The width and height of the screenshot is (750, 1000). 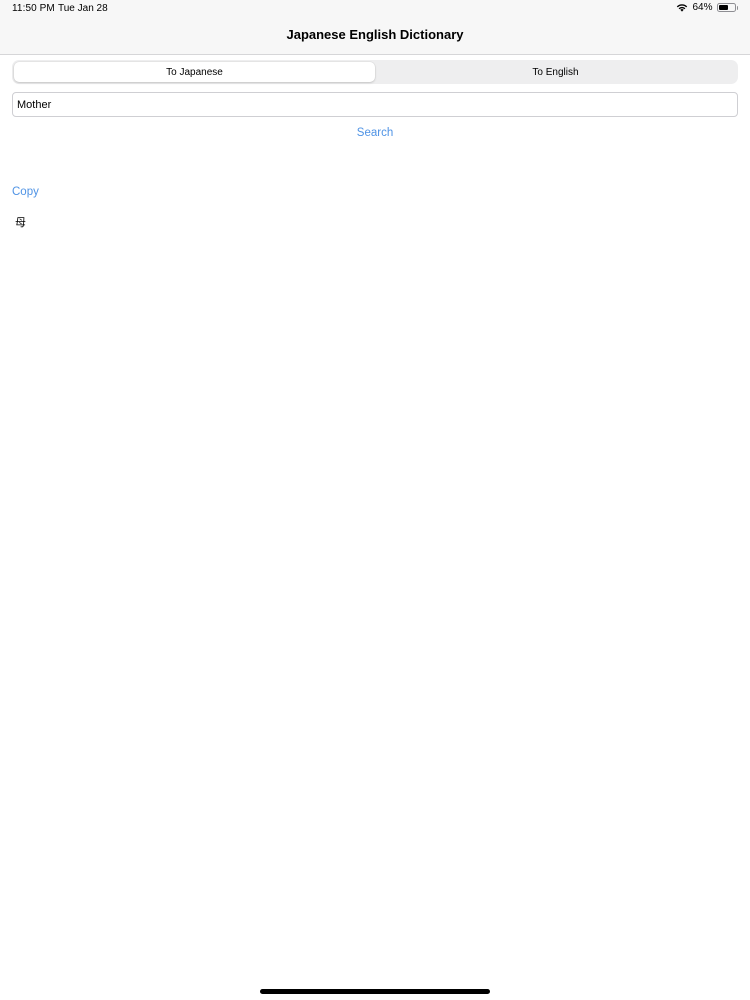 What do you see at coordinates (25, 192) in the screenshot?
I see `copy-button: Copy` at bounding box center [25, 192].